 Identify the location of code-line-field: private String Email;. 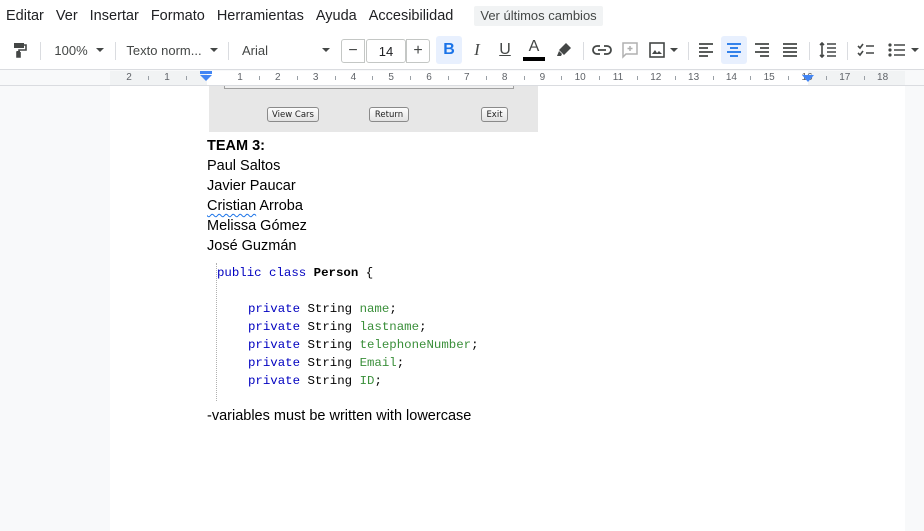
(326, 363).